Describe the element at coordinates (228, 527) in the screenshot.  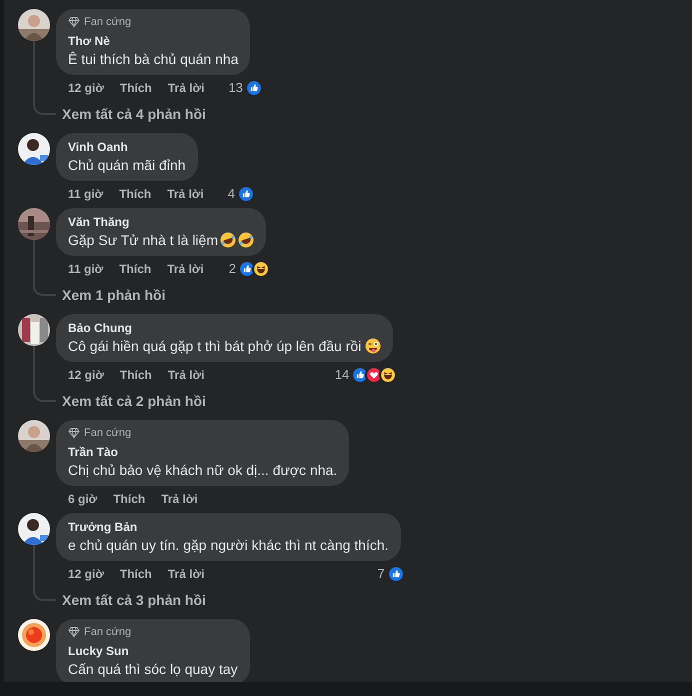
I see `commenter-name: Trưởng Bản` at that location.